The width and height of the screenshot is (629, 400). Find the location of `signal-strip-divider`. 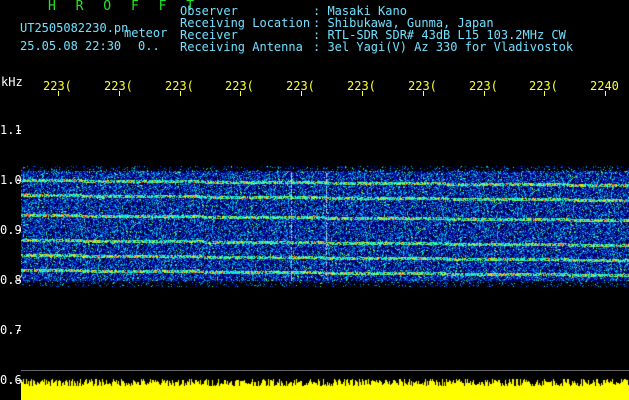

signal-strip-divider is located at coordinates (325, 370).